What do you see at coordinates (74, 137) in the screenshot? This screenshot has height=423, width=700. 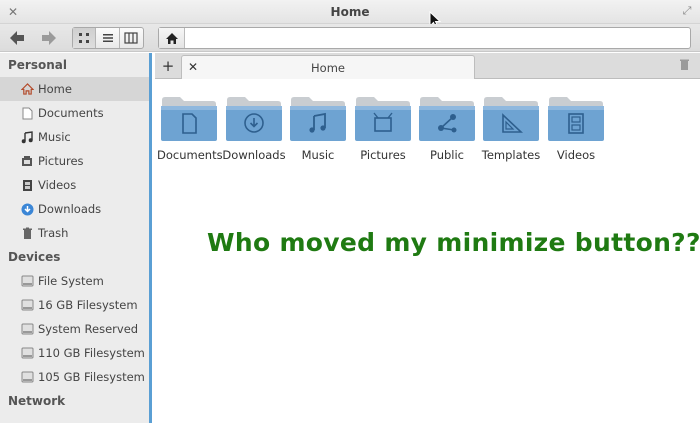 I see `sidebar-item-music: Music` at bounding box center [74, 137].